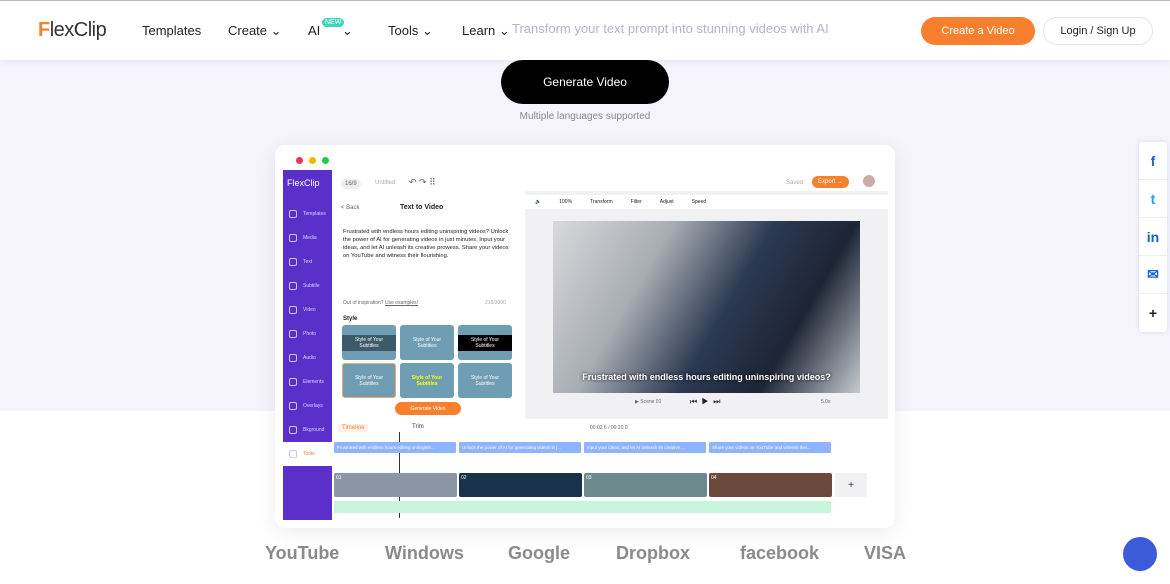 This screenshot has width=1170, height=584. I want to click on export-button: Export →, so click(831, 182).